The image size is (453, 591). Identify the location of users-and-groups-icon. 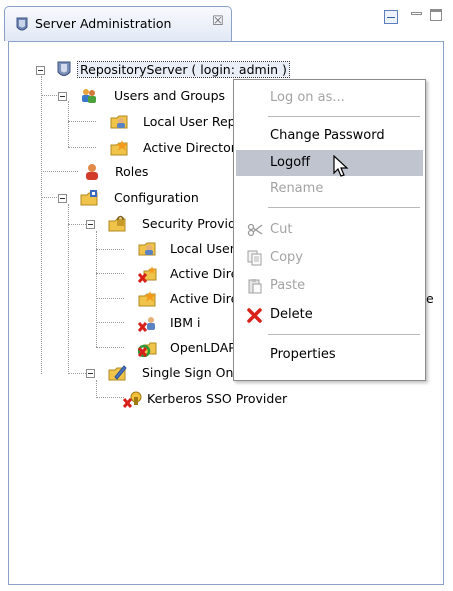
(89, 97).